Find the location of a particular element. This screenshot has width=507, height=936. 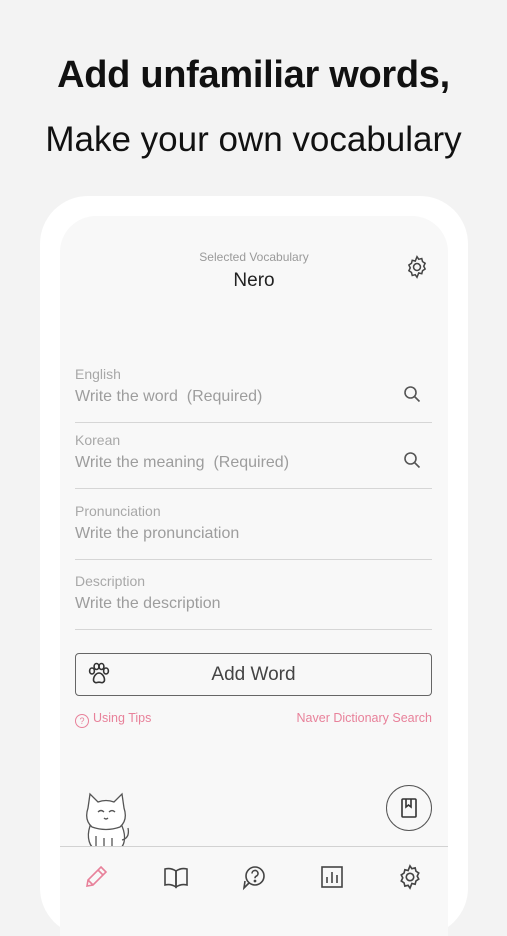

pronunciation-field: Pronunciation is located at coordinates (253, 531).